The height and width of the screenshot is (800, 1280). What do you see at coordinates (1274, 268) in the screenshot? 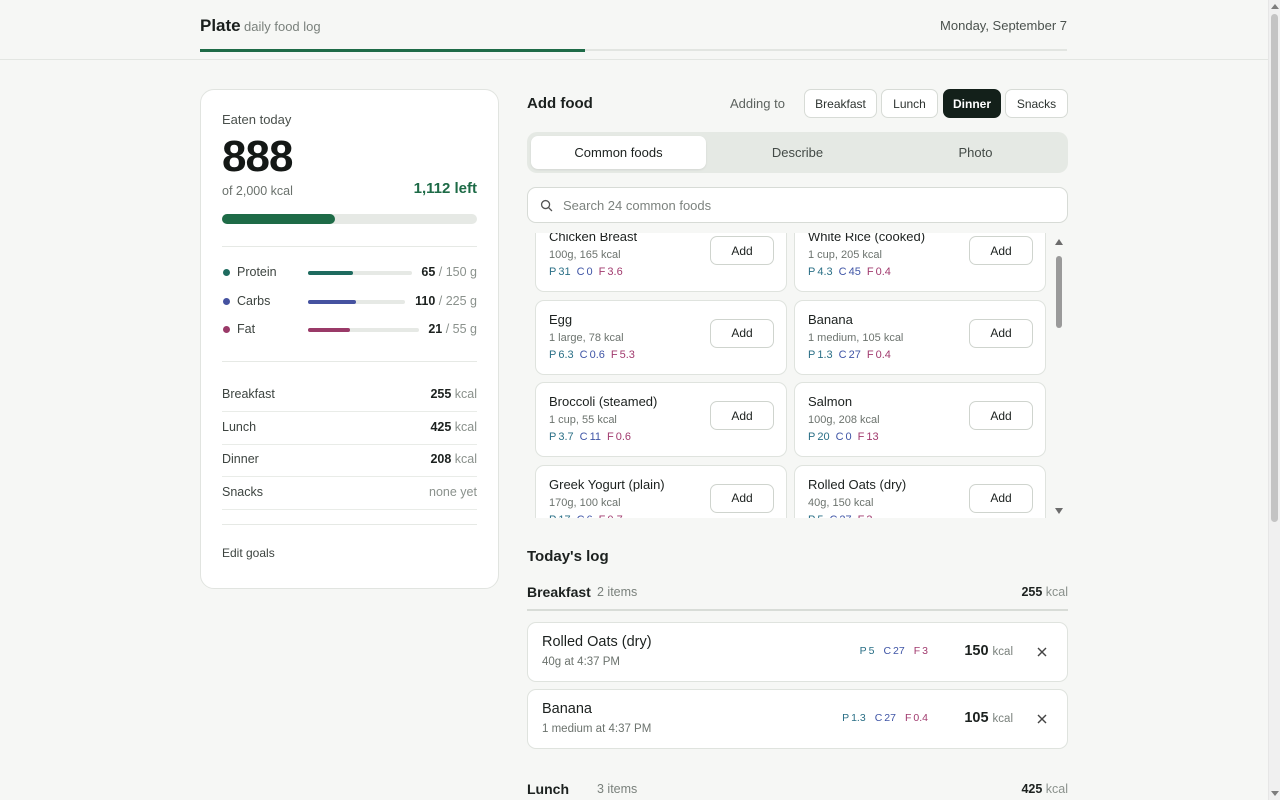
I see `scrollbar-thumb` at bounding box center [1274, 268].